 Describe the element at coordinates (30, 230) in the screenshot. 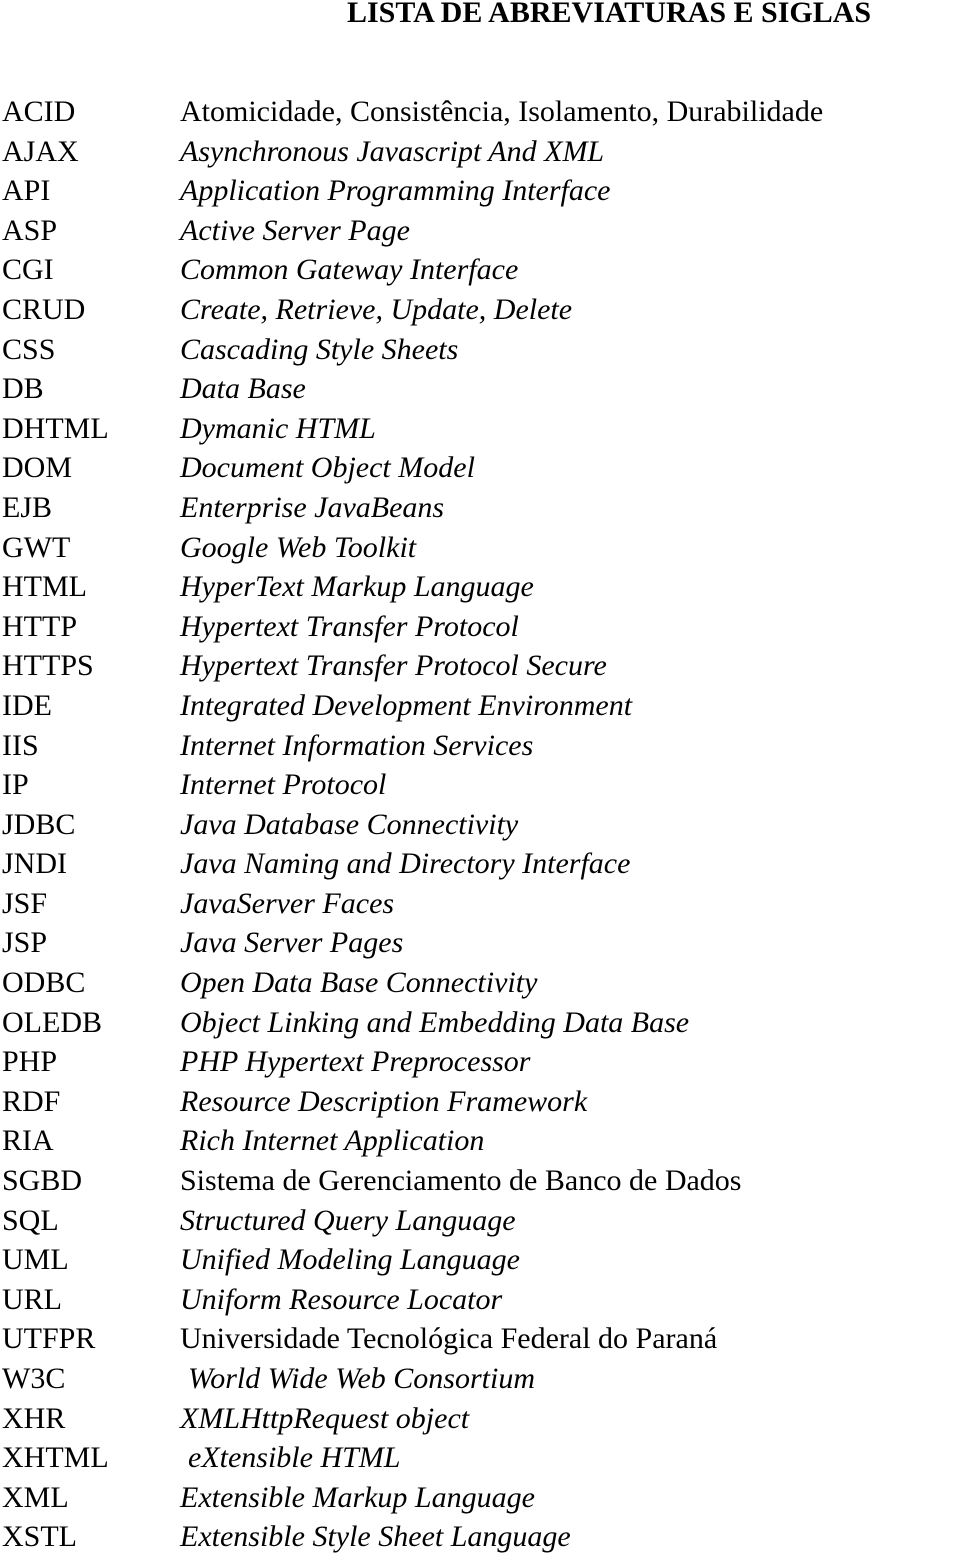

I see `abbreviation: ASP` at that location.